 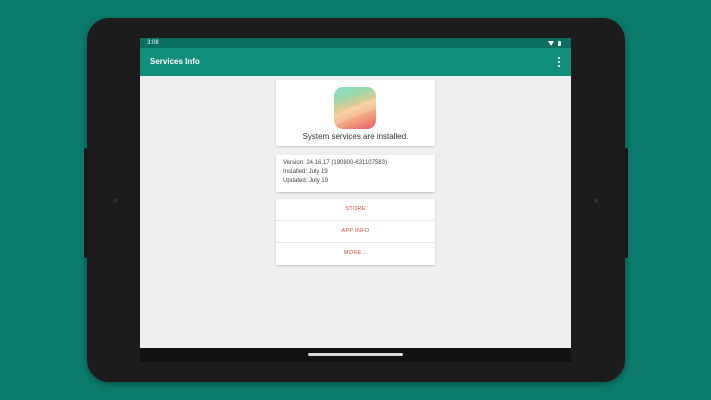 I want to click on status-icons, so click(x=554, y=43).